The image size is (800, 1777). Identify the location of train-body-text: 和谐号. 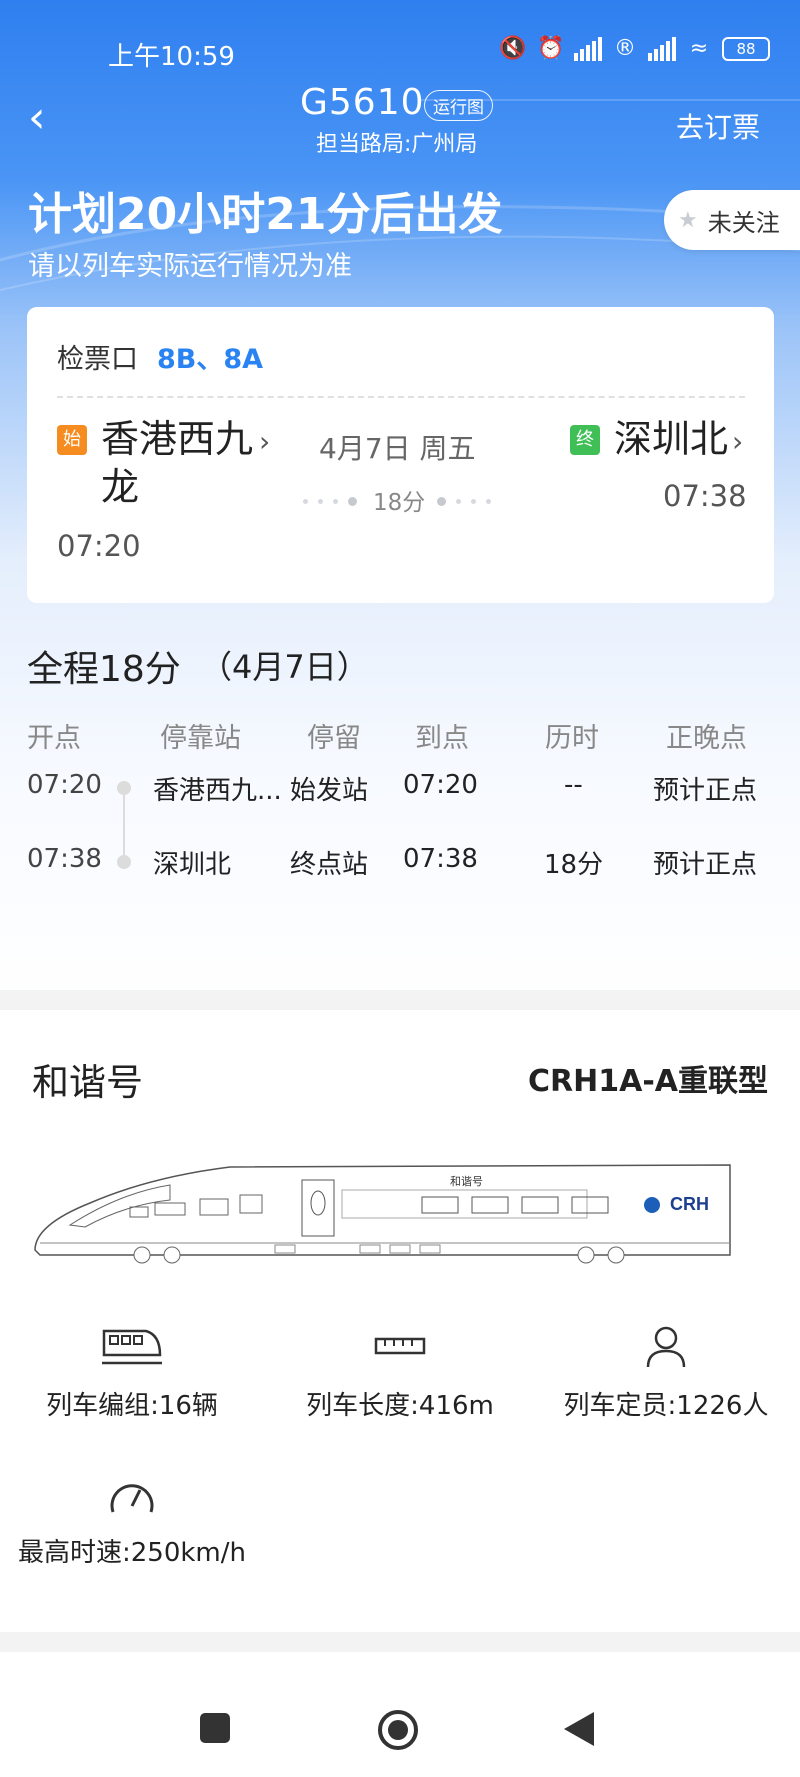
(466, 1181).